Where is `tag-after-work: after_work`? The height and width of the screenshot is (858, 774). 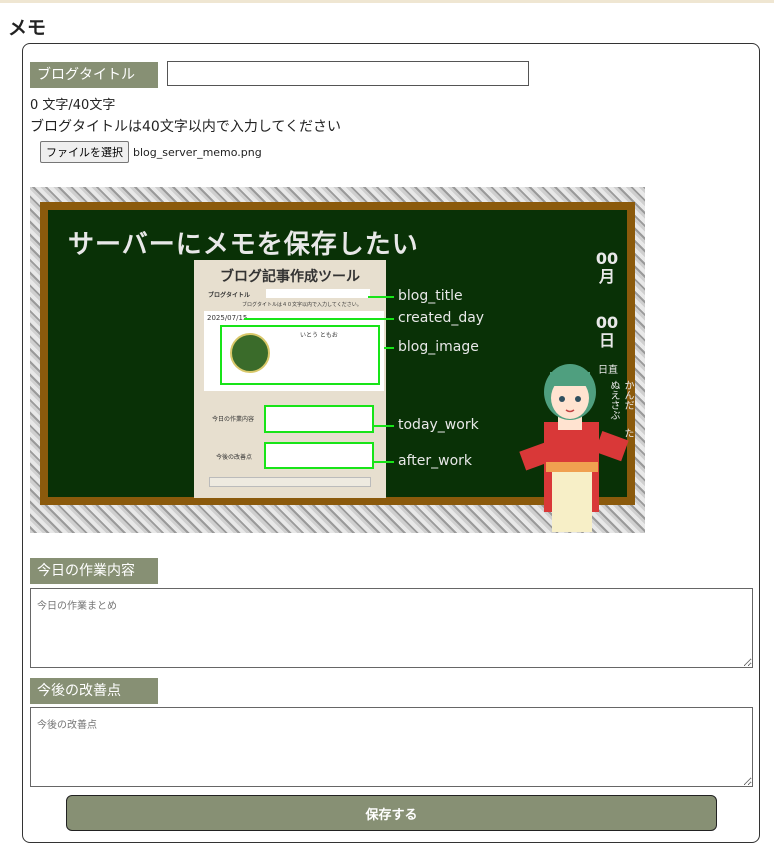 tag-after-work: after_work is located at coordinates (435, 461).